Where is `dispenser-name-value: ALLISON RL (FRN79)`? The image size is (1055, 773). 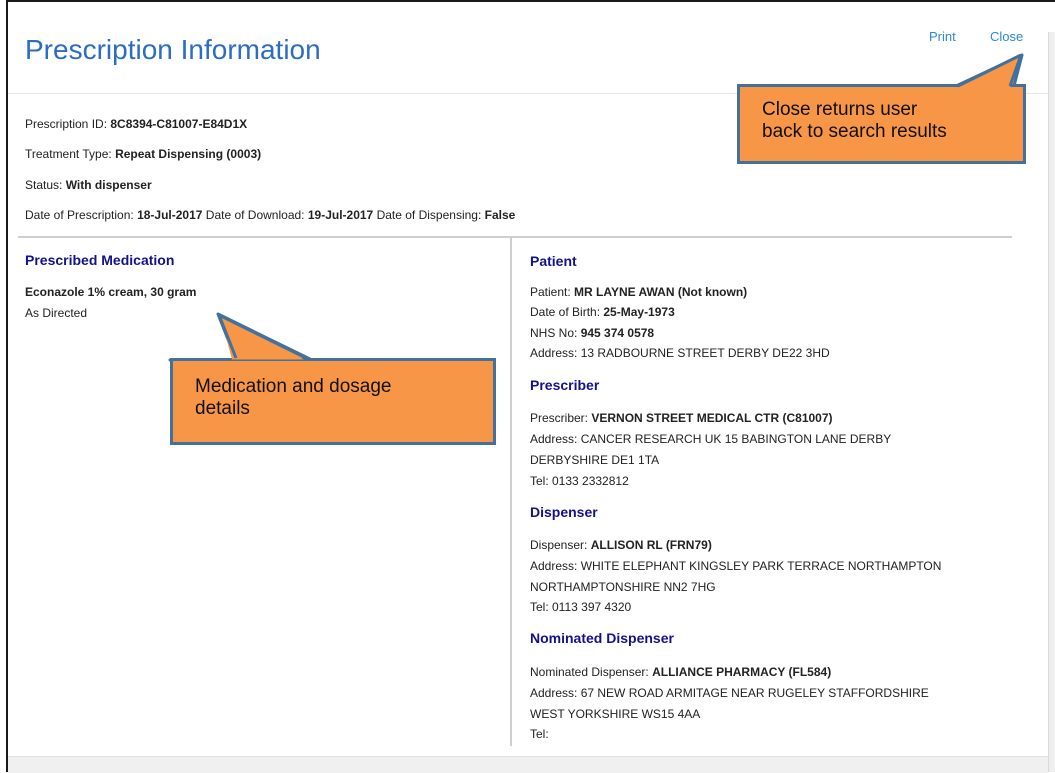 dispenser-name-value: ALLISON RL (FRN79) is located at coordinates (651, 545).